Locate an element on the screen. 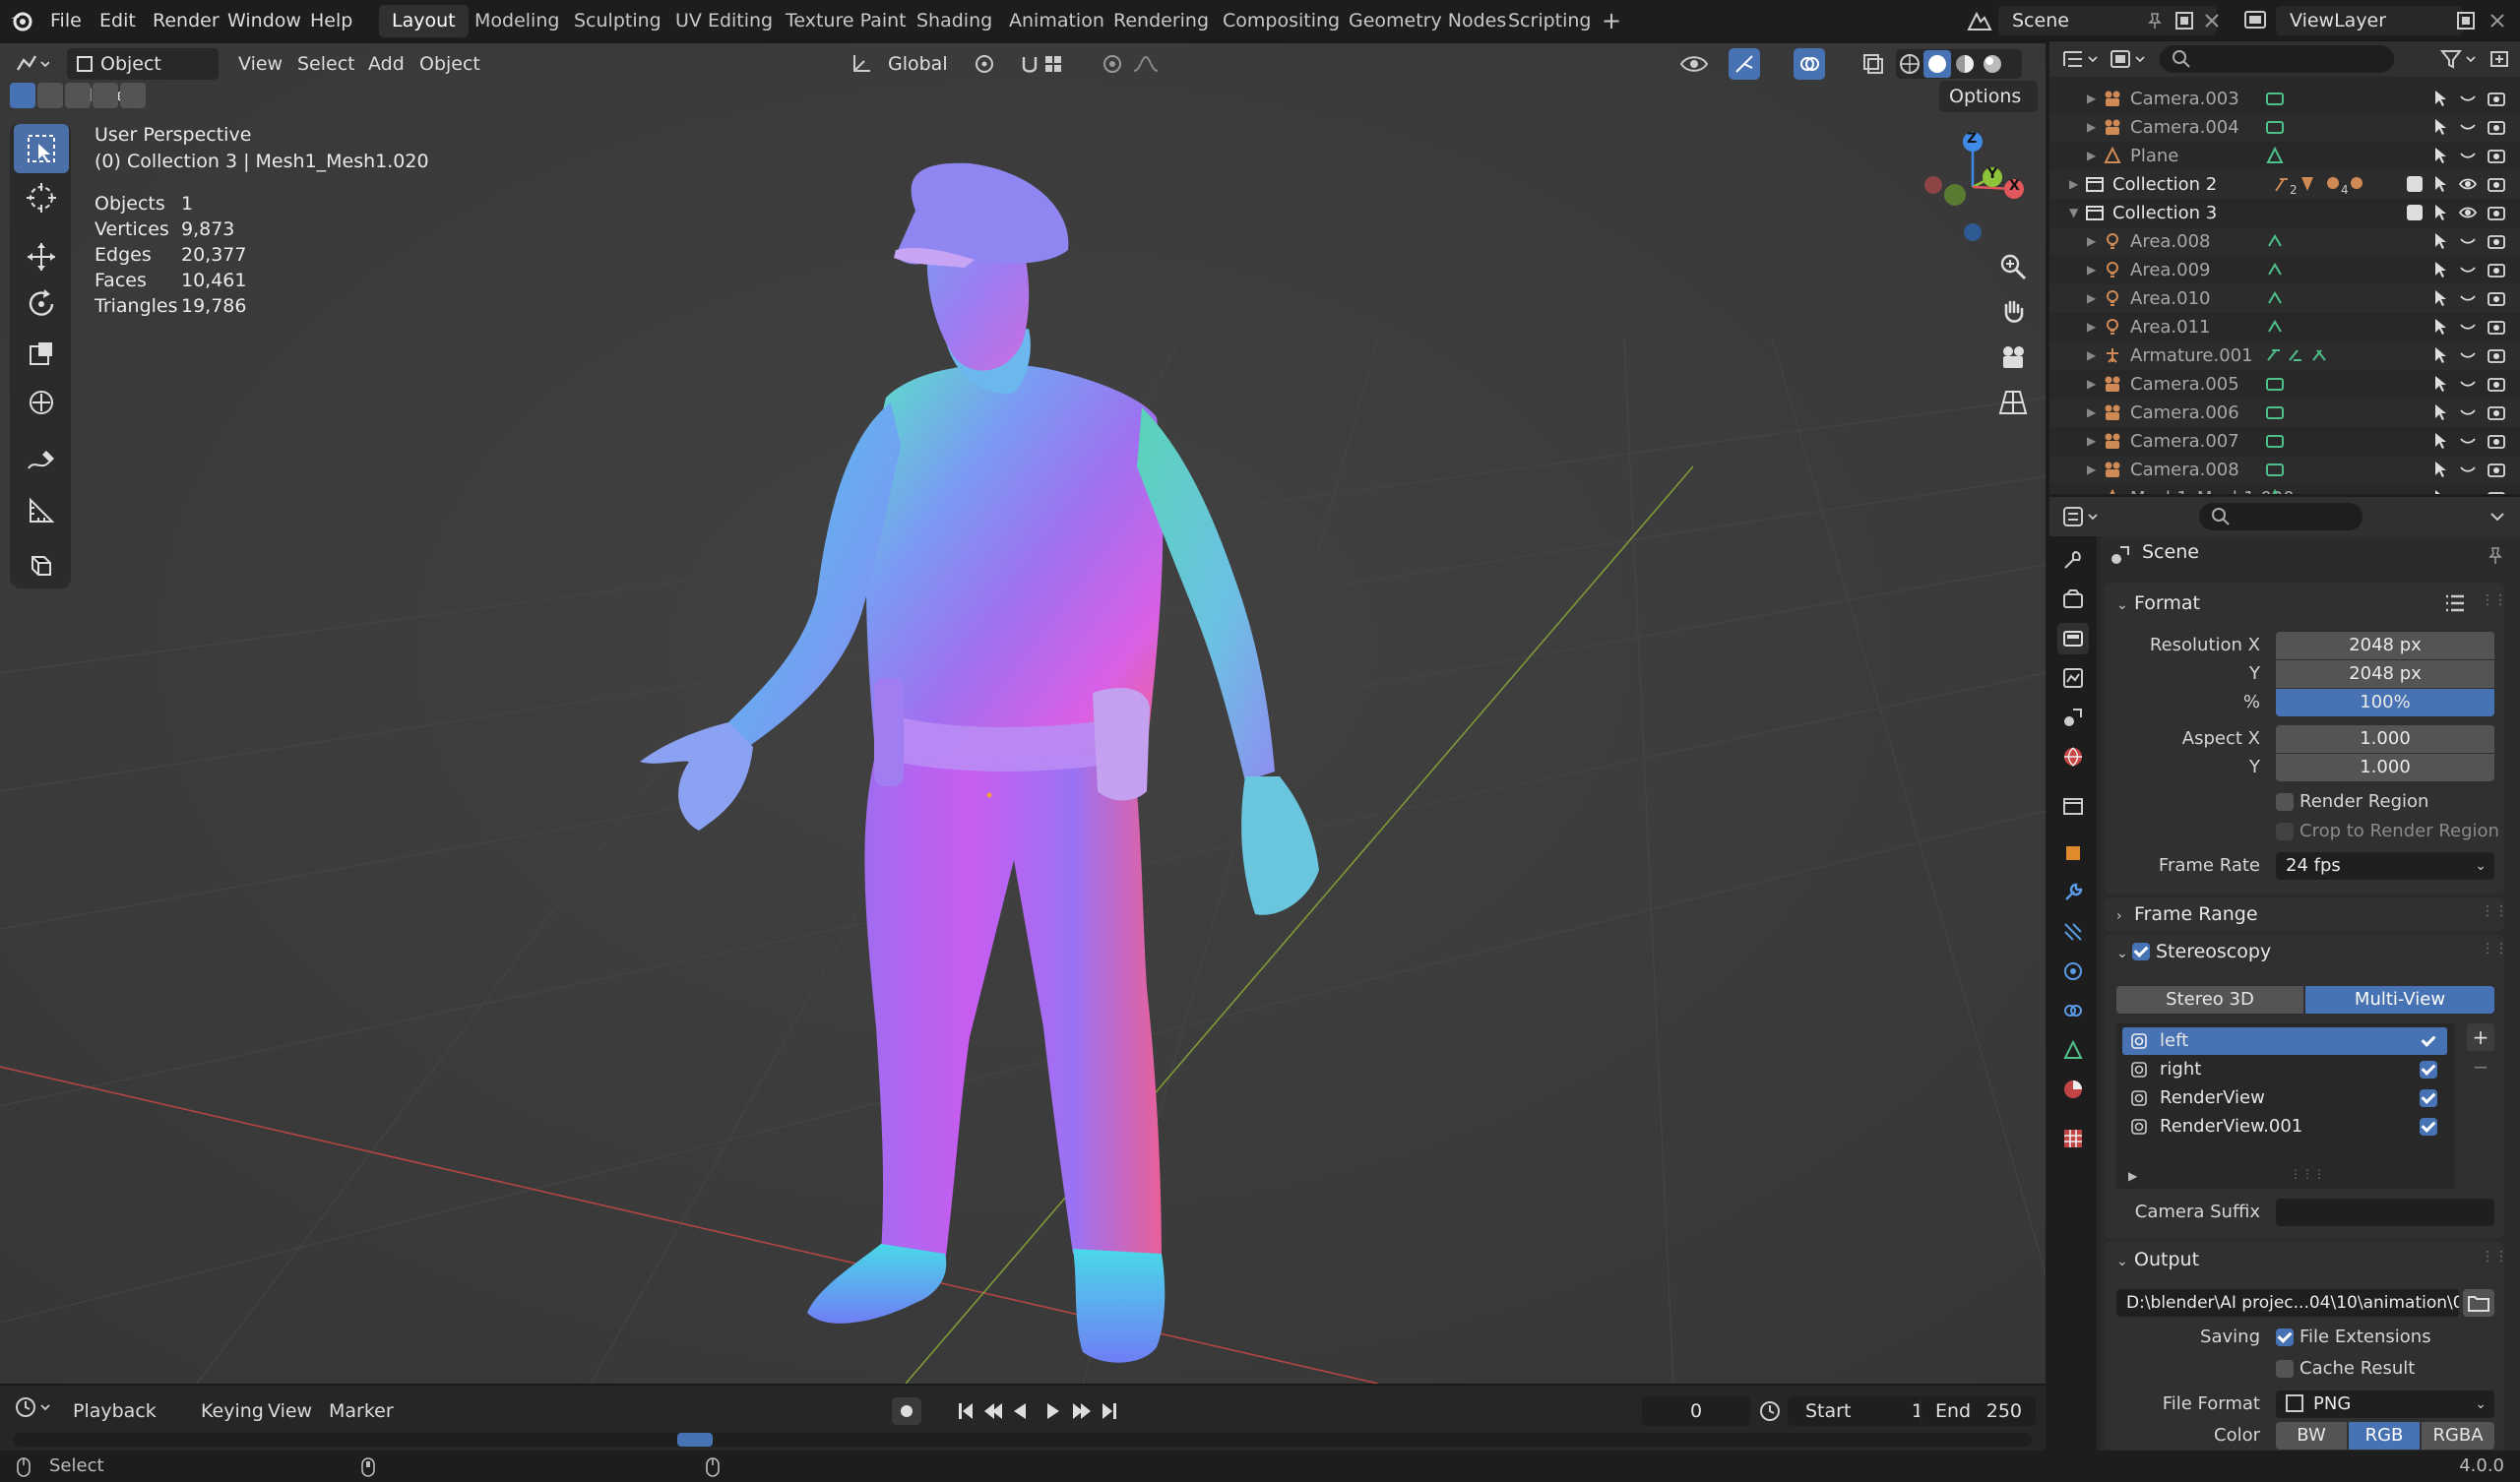 This screenshot has width=2520, height=1482. visibility-selectability-icon is located at coordinates (1701, 64).